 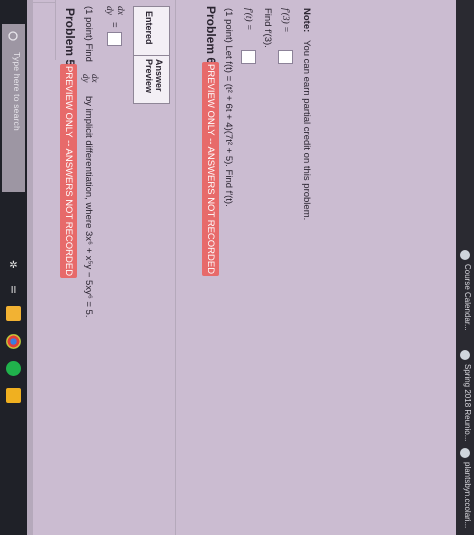 What do you see at coordinates (95, 78) in the screenshot?
I see `problem-5-fraction-den: dx` at bounding box center [95, 78].